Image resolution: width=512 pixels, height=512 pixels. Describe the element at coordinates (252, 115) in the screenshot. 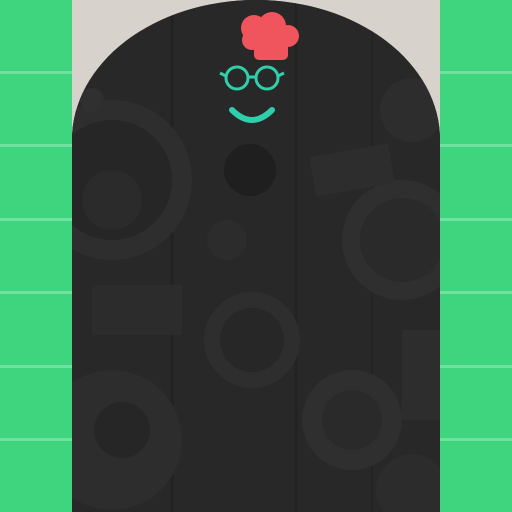

I see `smile-icon` at that location.